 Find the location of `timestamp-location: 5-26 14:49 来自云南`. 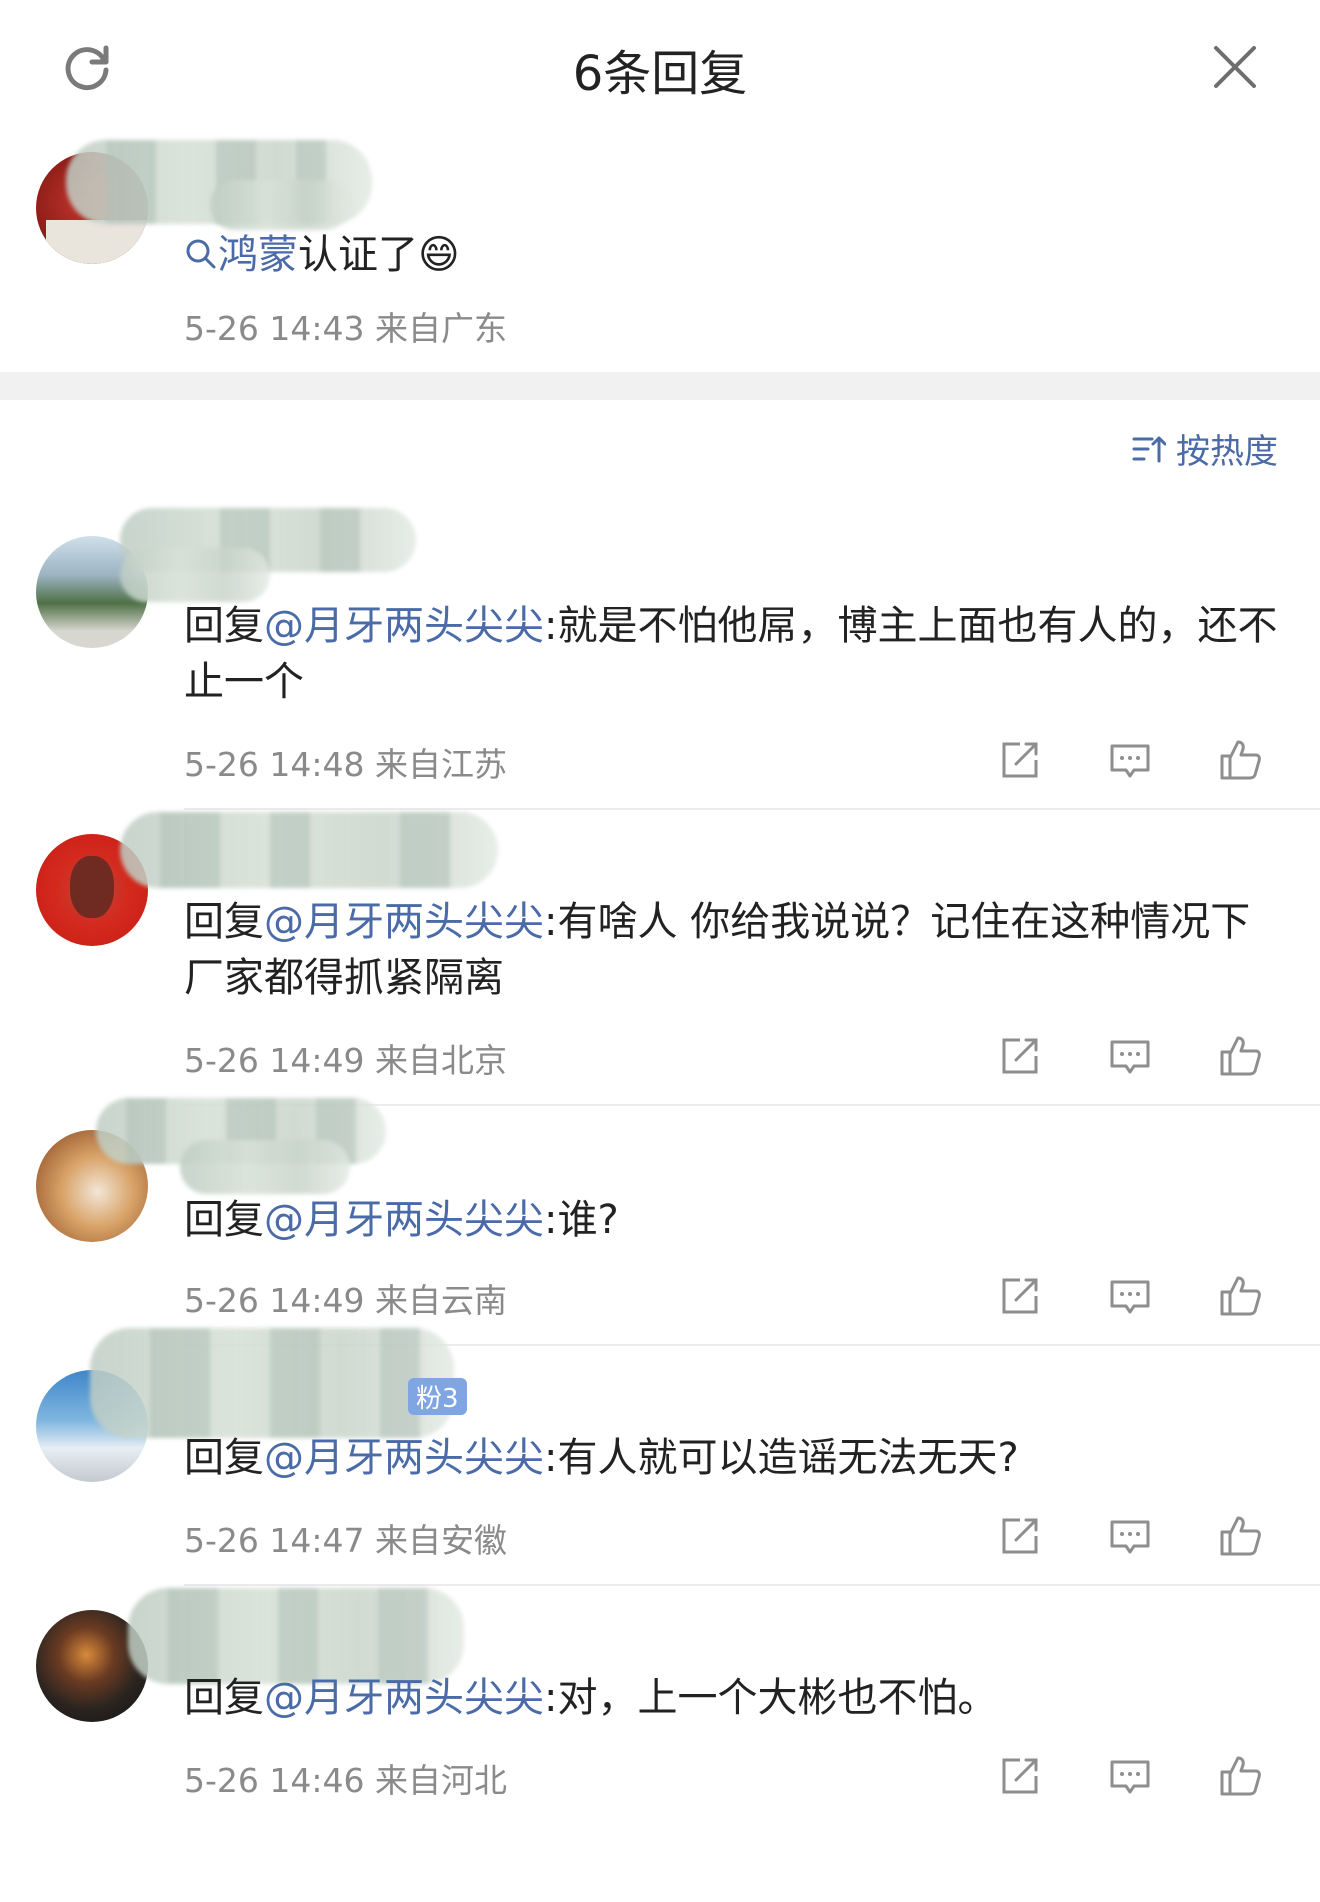

timestamp-location: 5-26 14:49 来自云南 is located at coordinates (345, 1300).